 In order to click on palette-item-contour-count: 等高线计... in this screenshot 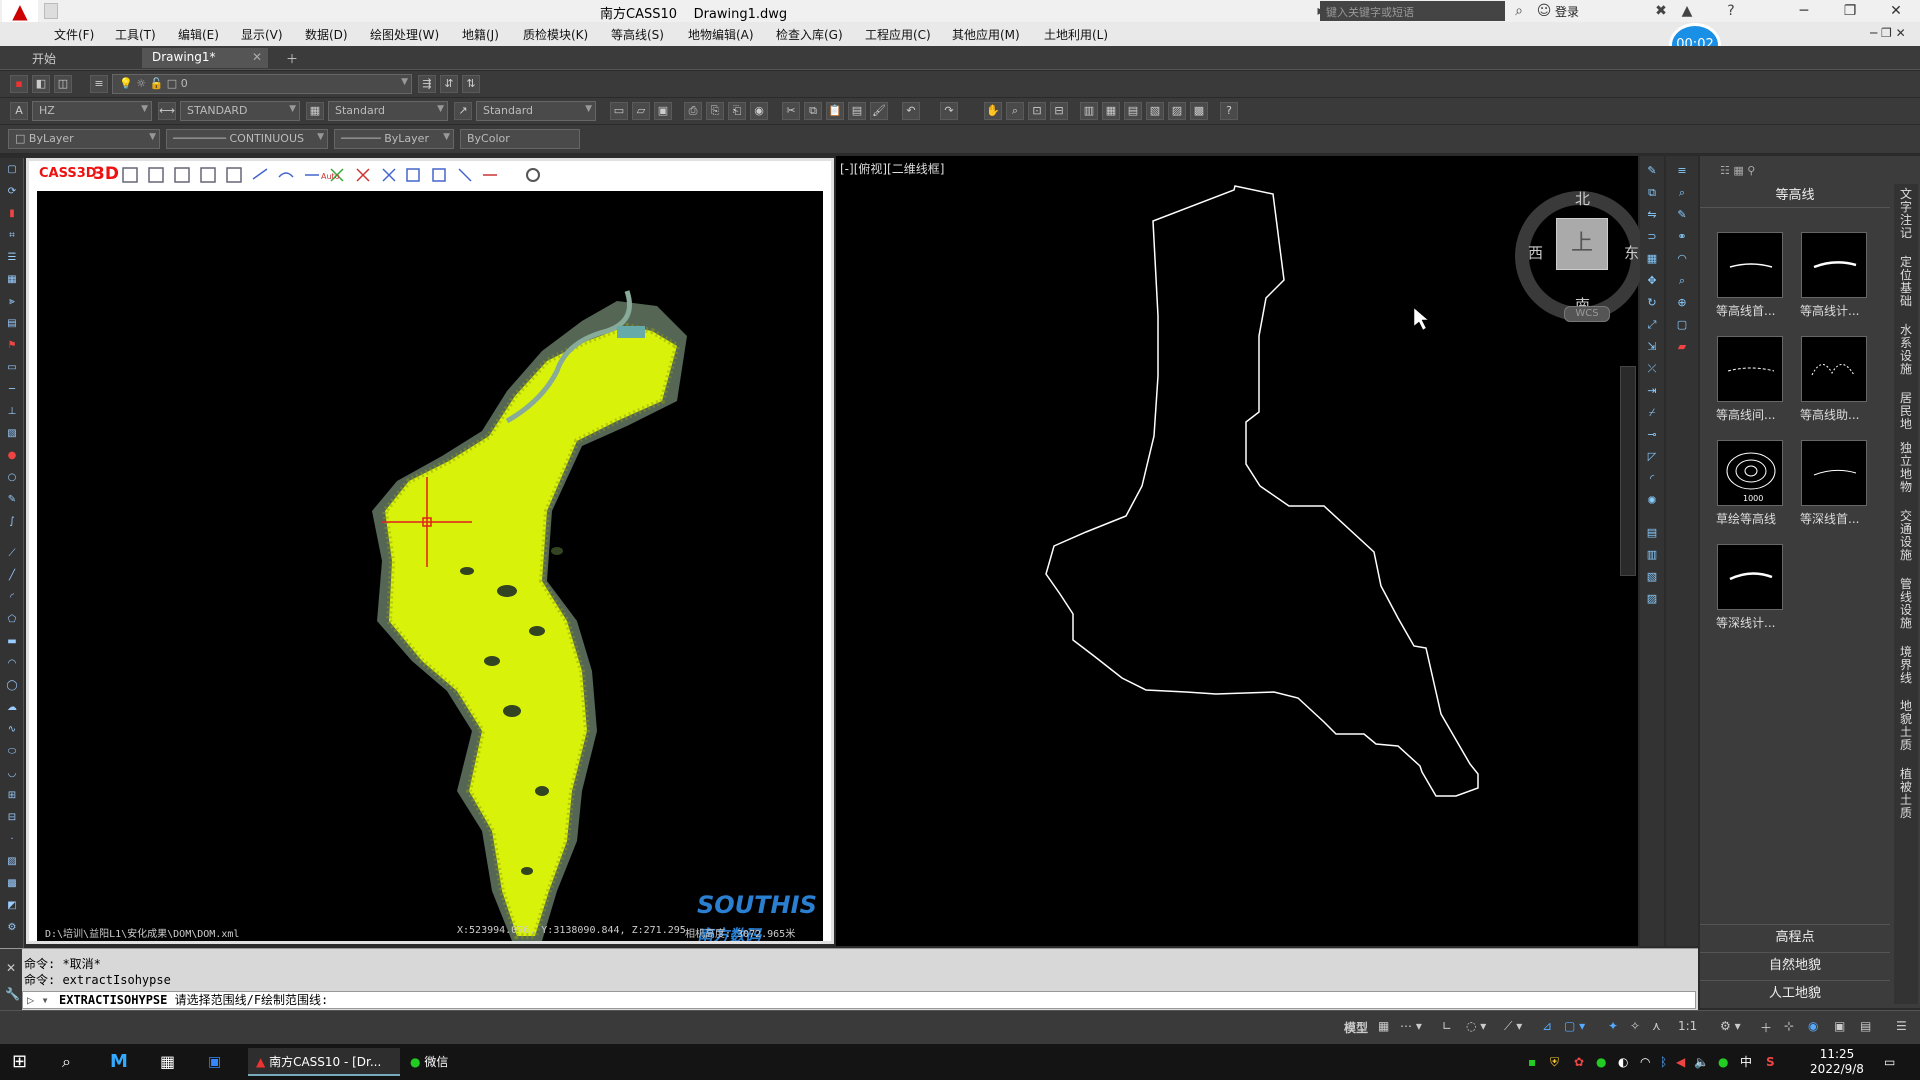, I will do `click(1834, 275)`.